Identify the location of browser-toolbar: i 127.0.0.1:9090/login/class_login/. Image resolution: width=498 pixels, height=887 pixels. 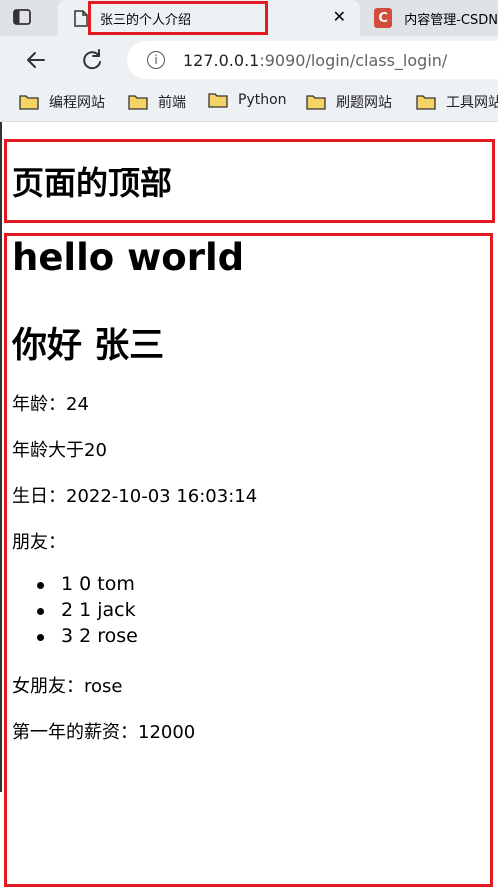
(249, 60).